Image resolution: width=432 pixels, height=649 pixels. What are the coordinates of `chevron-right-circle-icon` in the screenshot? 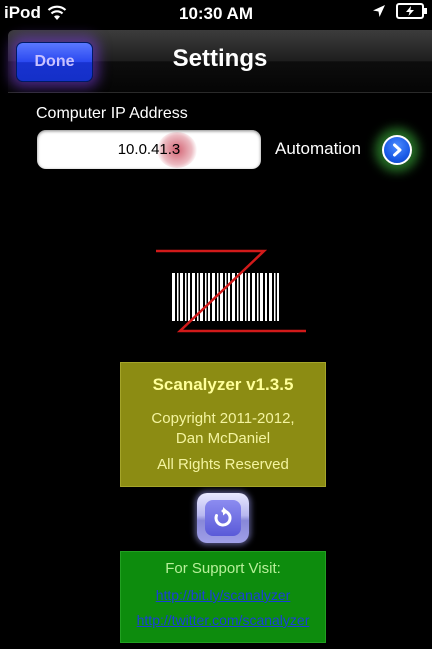 It's located at (397, 150).